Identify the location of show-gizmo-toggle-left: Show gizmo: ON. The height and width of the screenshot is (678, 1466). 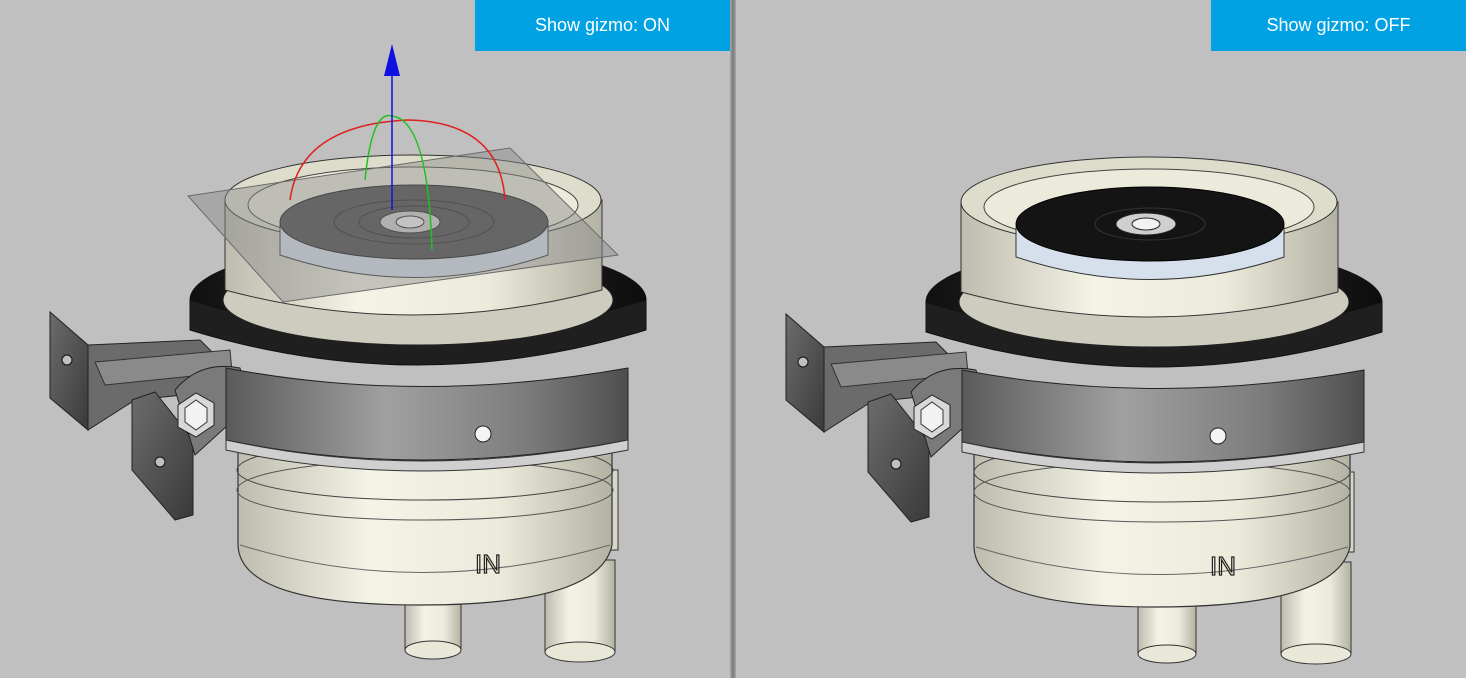
(602, 25).